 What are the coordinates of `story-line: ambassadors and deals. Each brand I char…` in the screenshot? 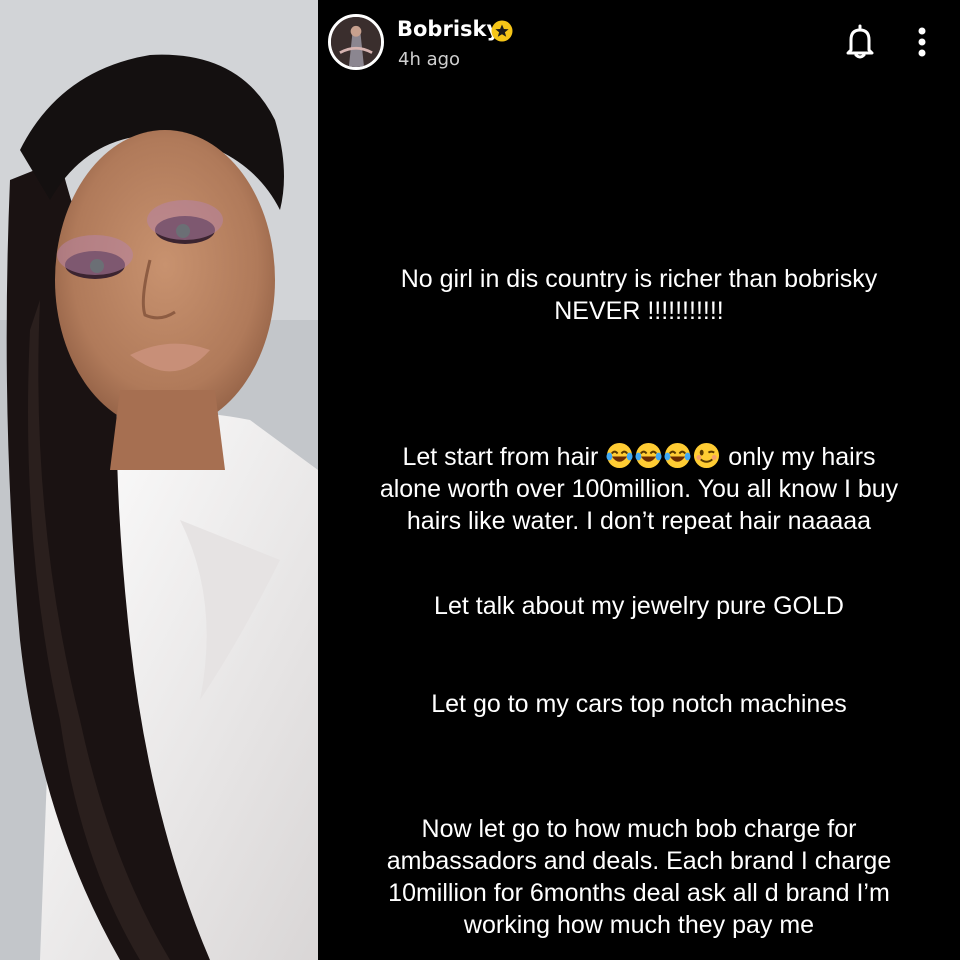 It's located at (639, 861).